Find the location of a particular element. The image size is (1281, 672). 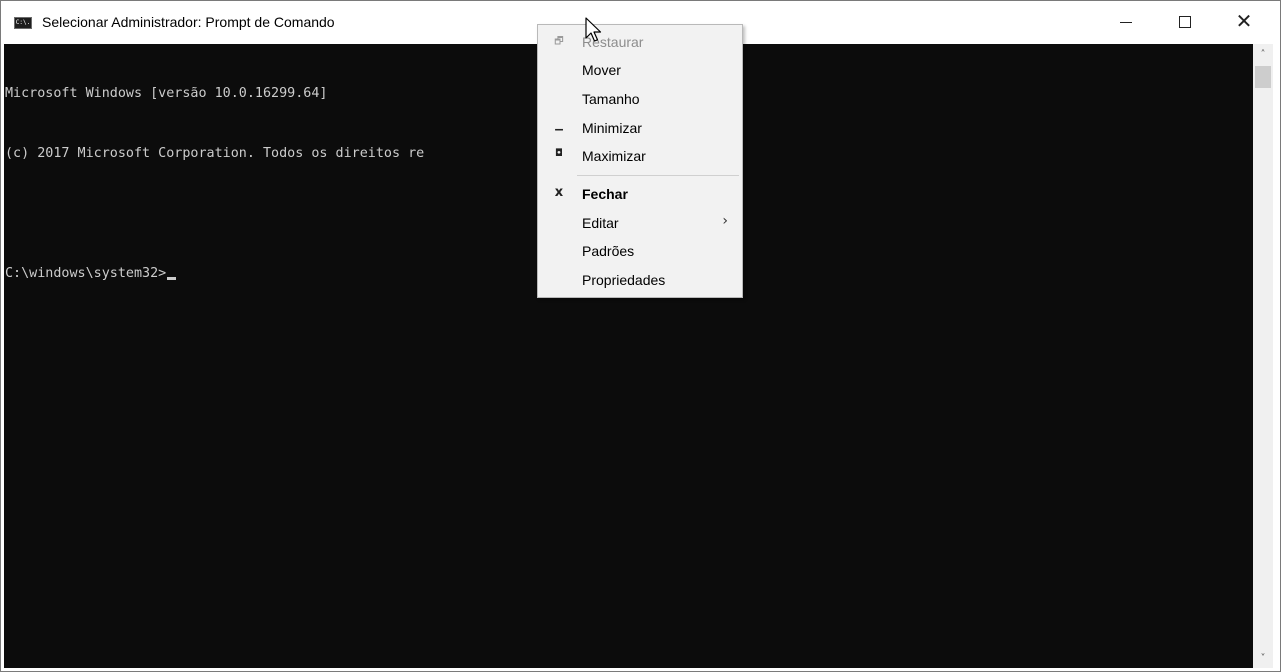

minimize-button is located at coordinates (1126, 22).